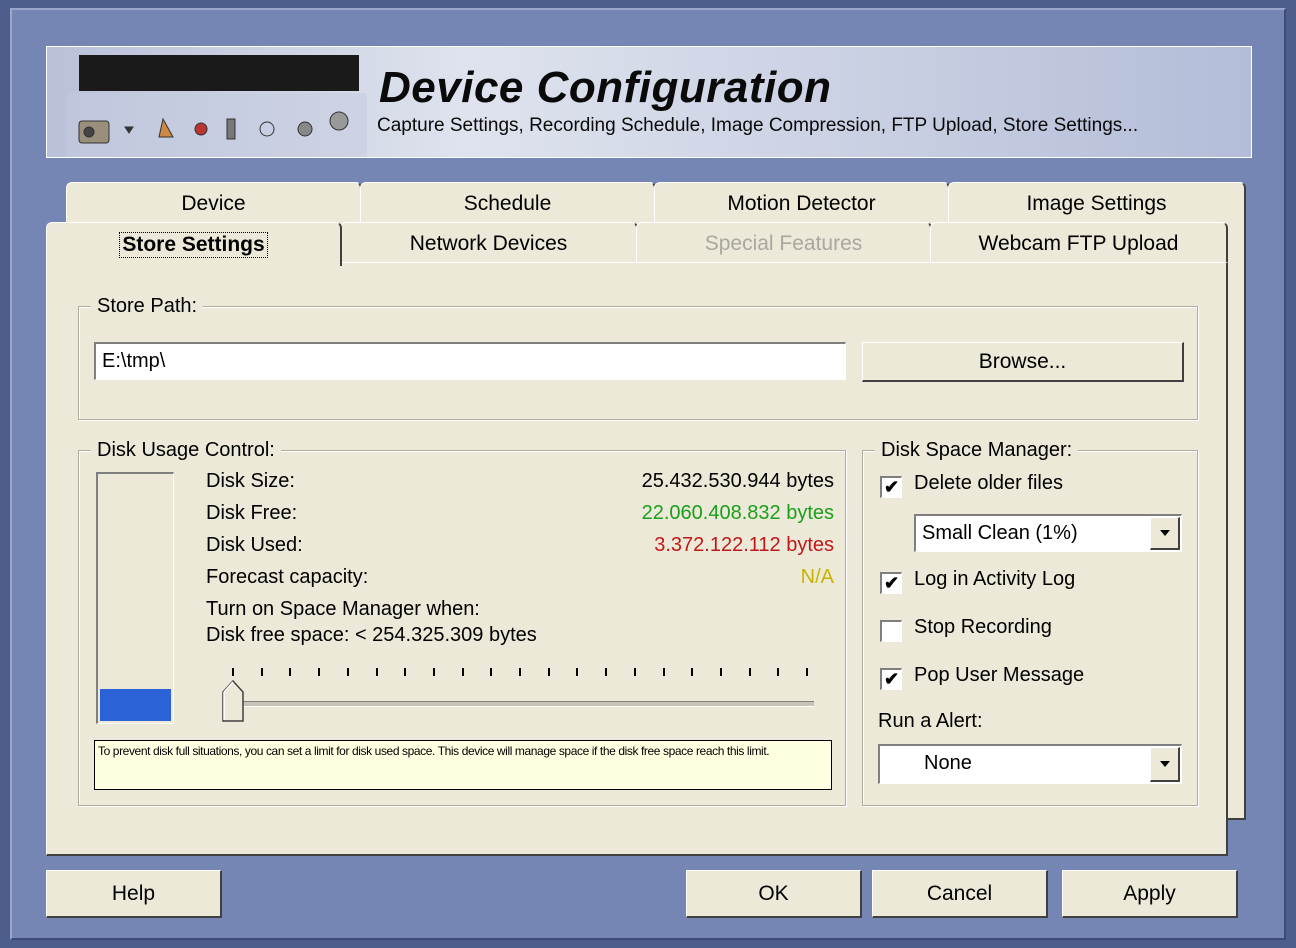  Describe the element at coordinates (977, 450) in the screenshot. I see `space-manager-group-label: Disk Space Manager:` at that location.